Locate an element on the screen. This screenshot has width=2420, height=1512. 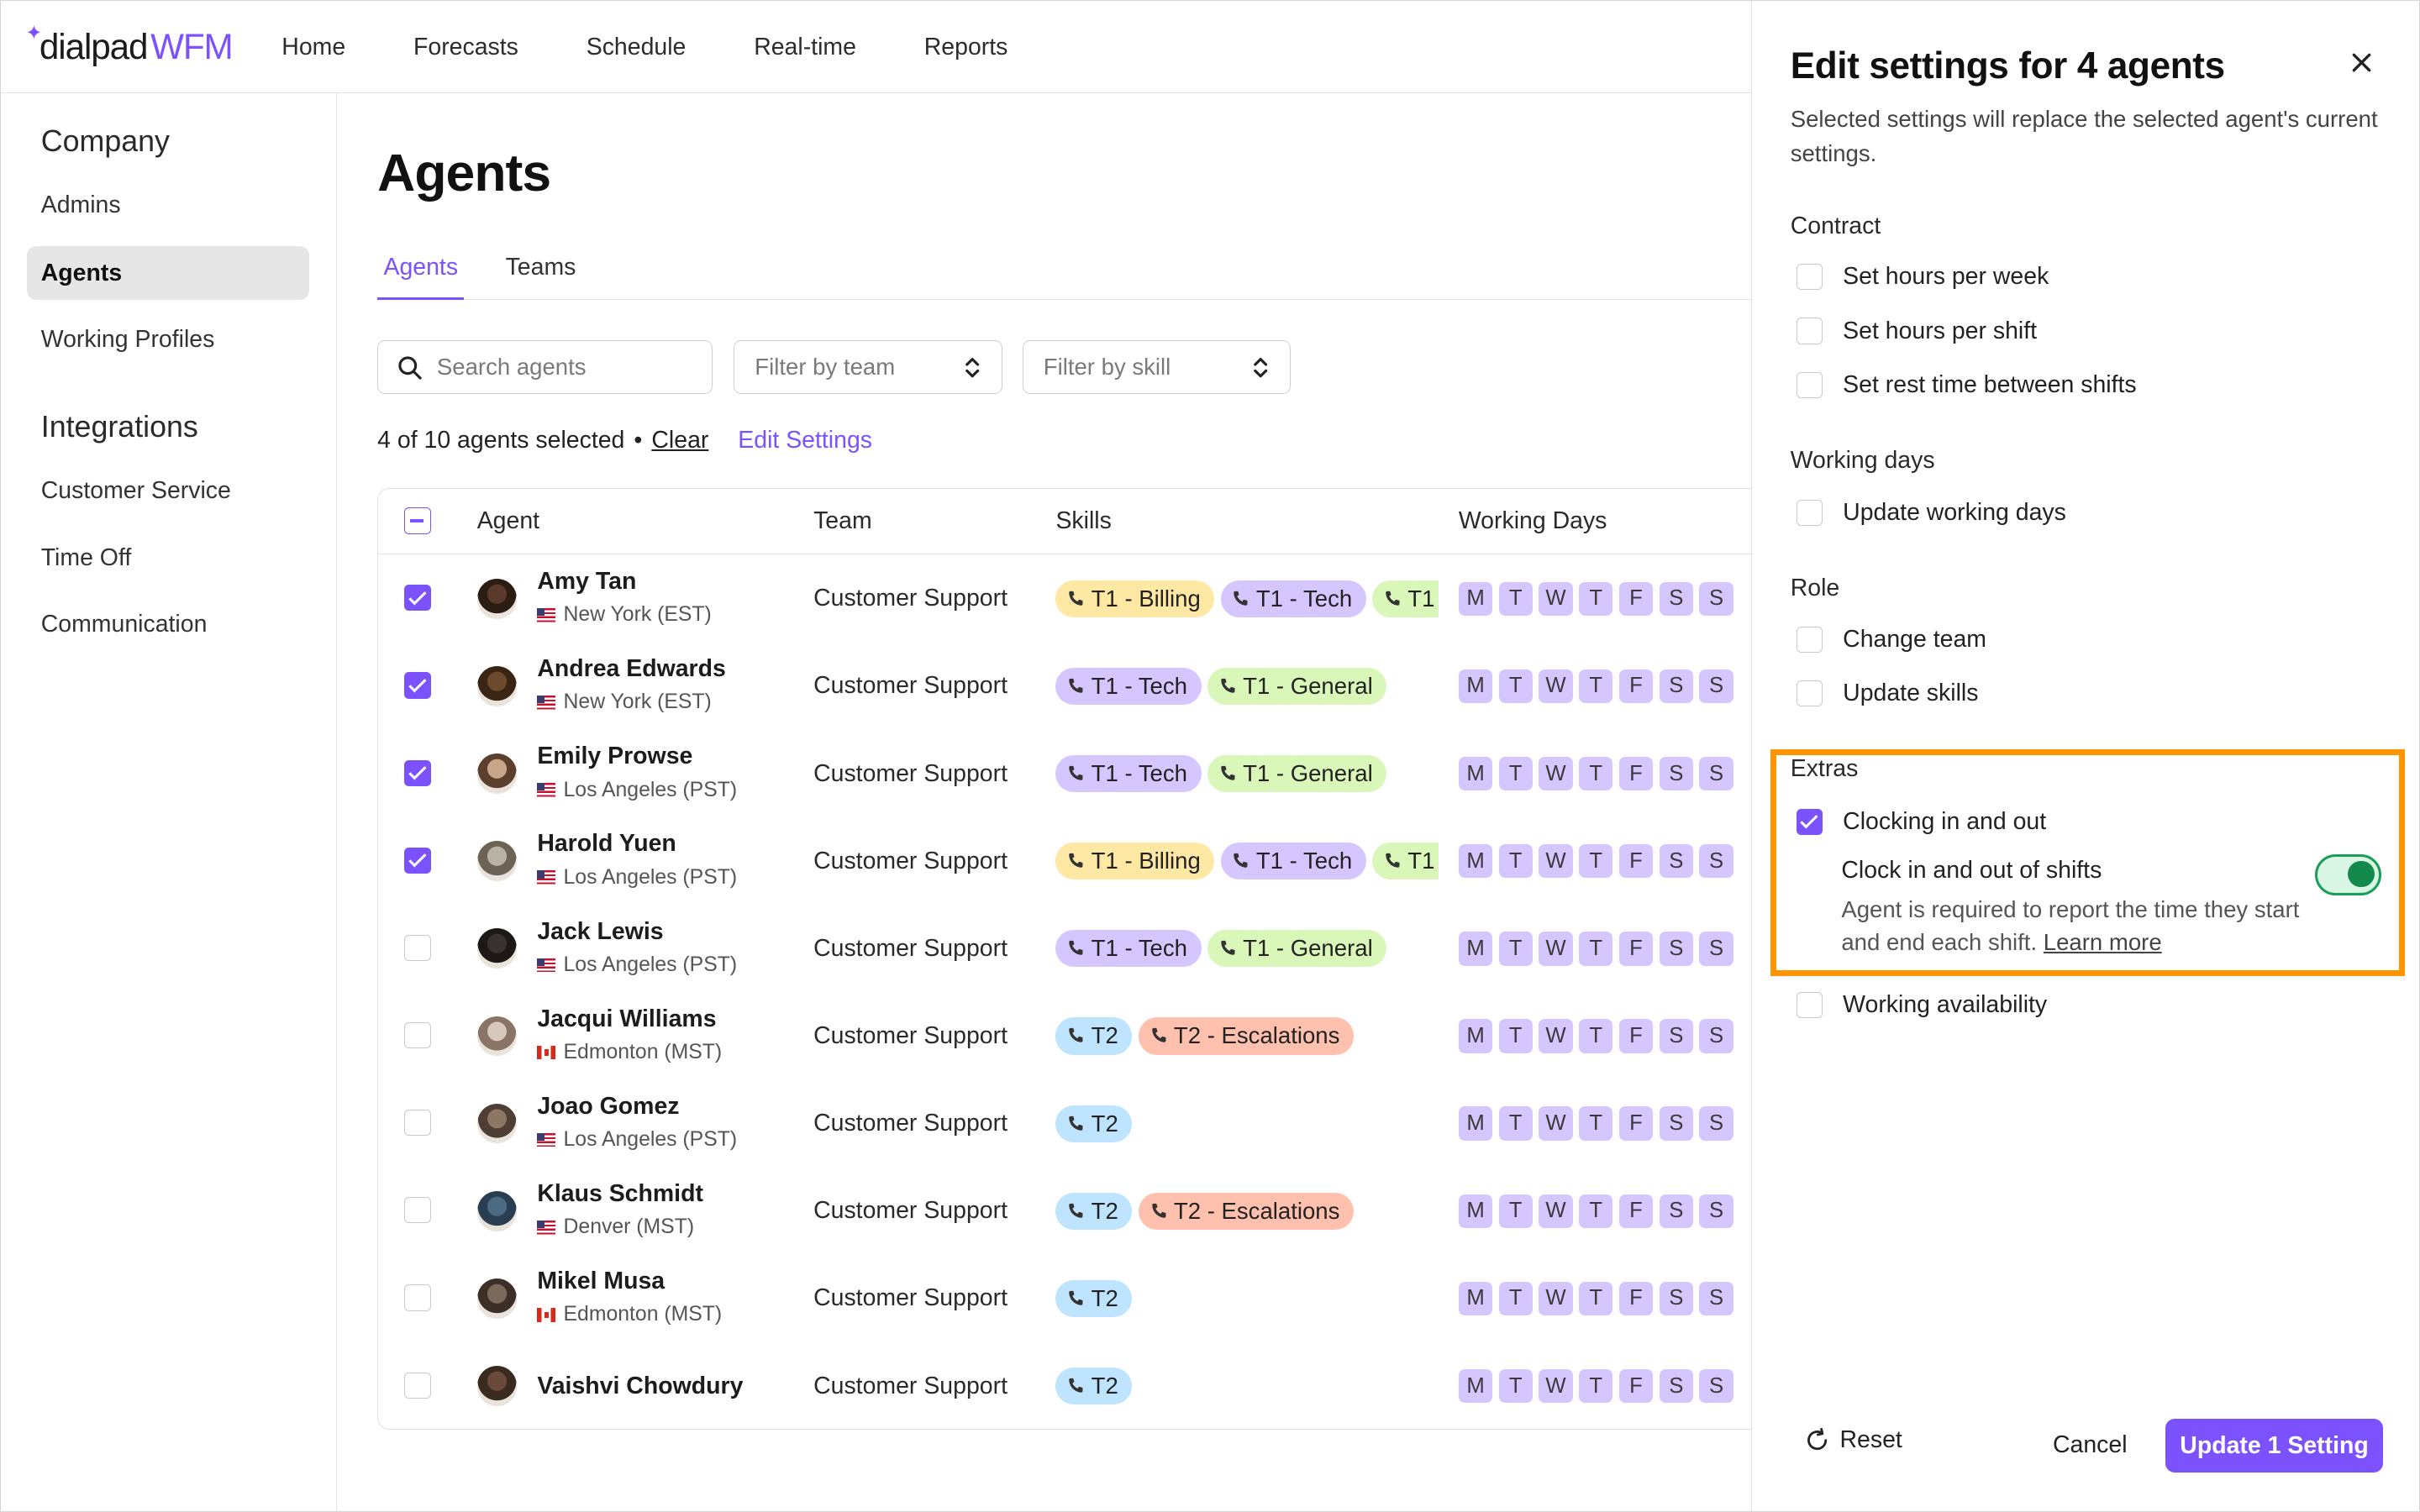
agent-name: Jack Lewis is located at coordinates (600, 932).